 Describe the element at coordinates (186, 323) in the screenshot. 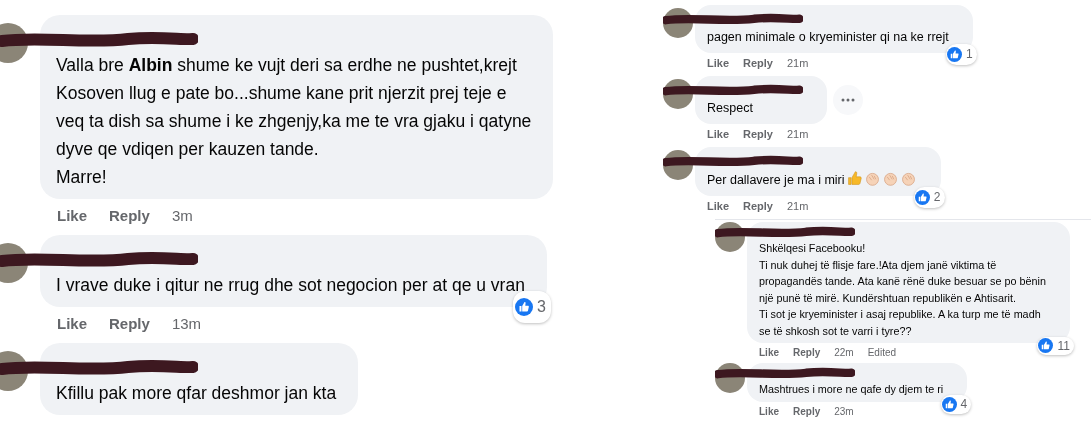

I see `timestamp: 13m` at that location.